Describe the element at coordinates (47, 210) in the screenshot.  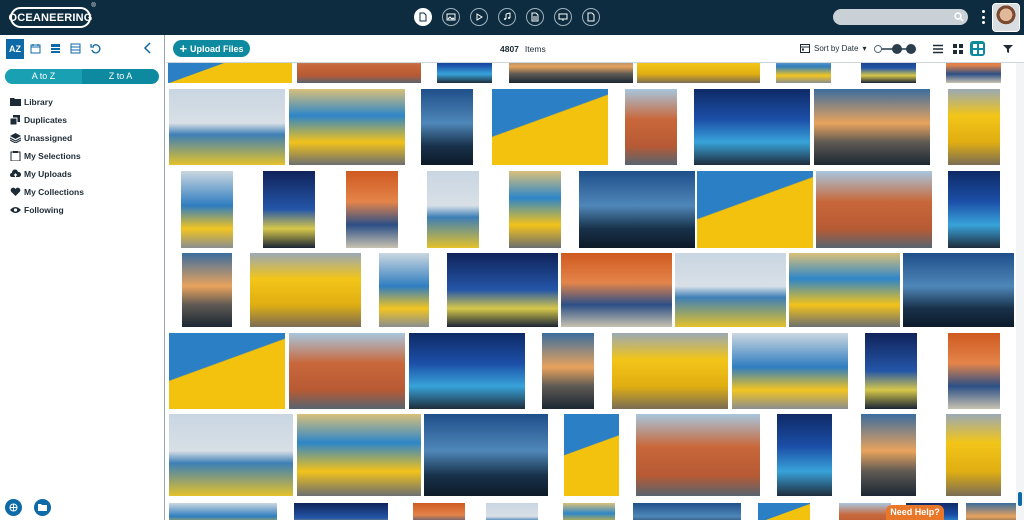
I see `filter-following: Following` at that location.